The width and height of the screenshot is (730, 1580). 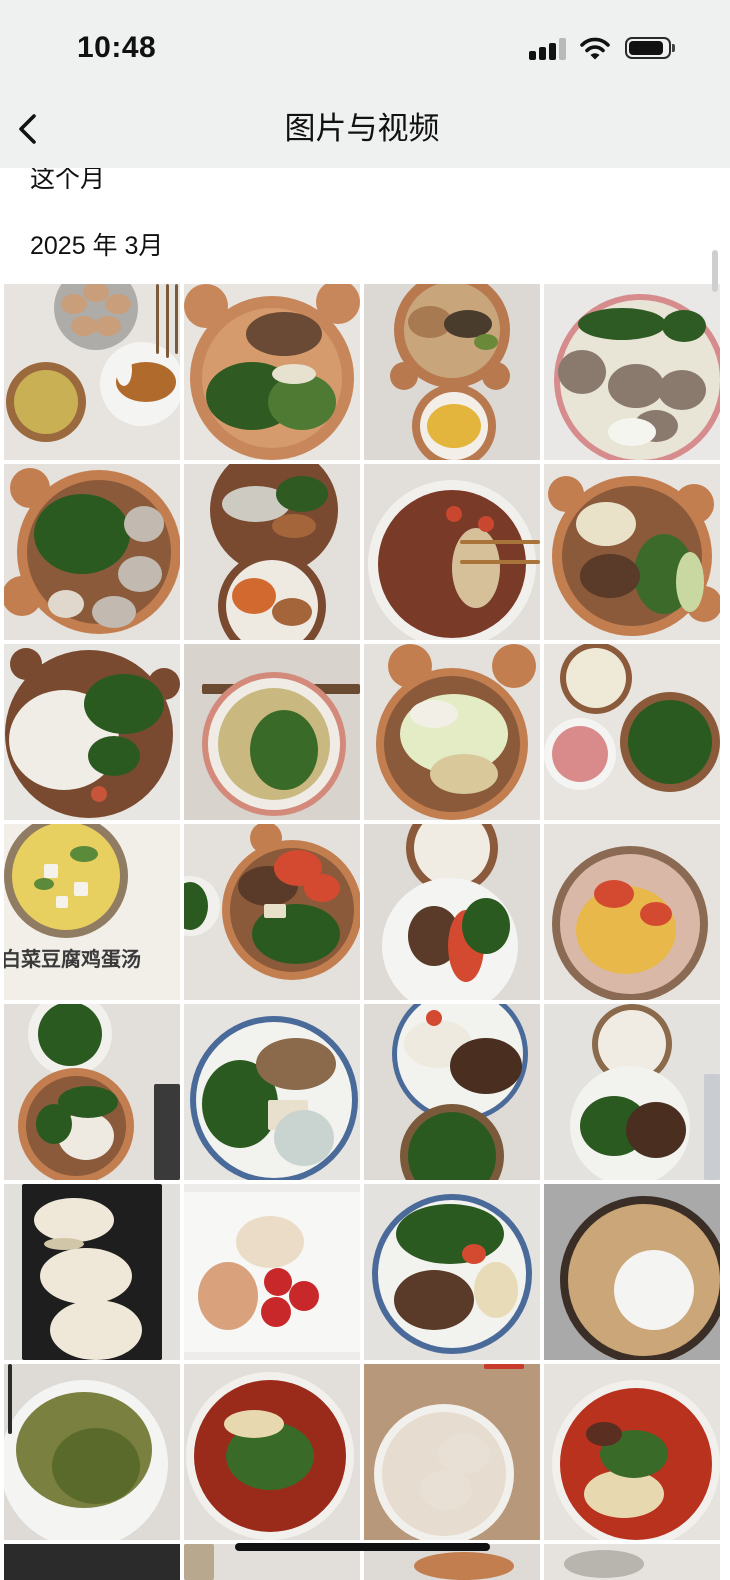 What do you see at coordinates (92, 912) in the screenshot?
I see `photo-thumbnail: 白菜豆腐鸡蛋汤` at bounding box center [92, 912].